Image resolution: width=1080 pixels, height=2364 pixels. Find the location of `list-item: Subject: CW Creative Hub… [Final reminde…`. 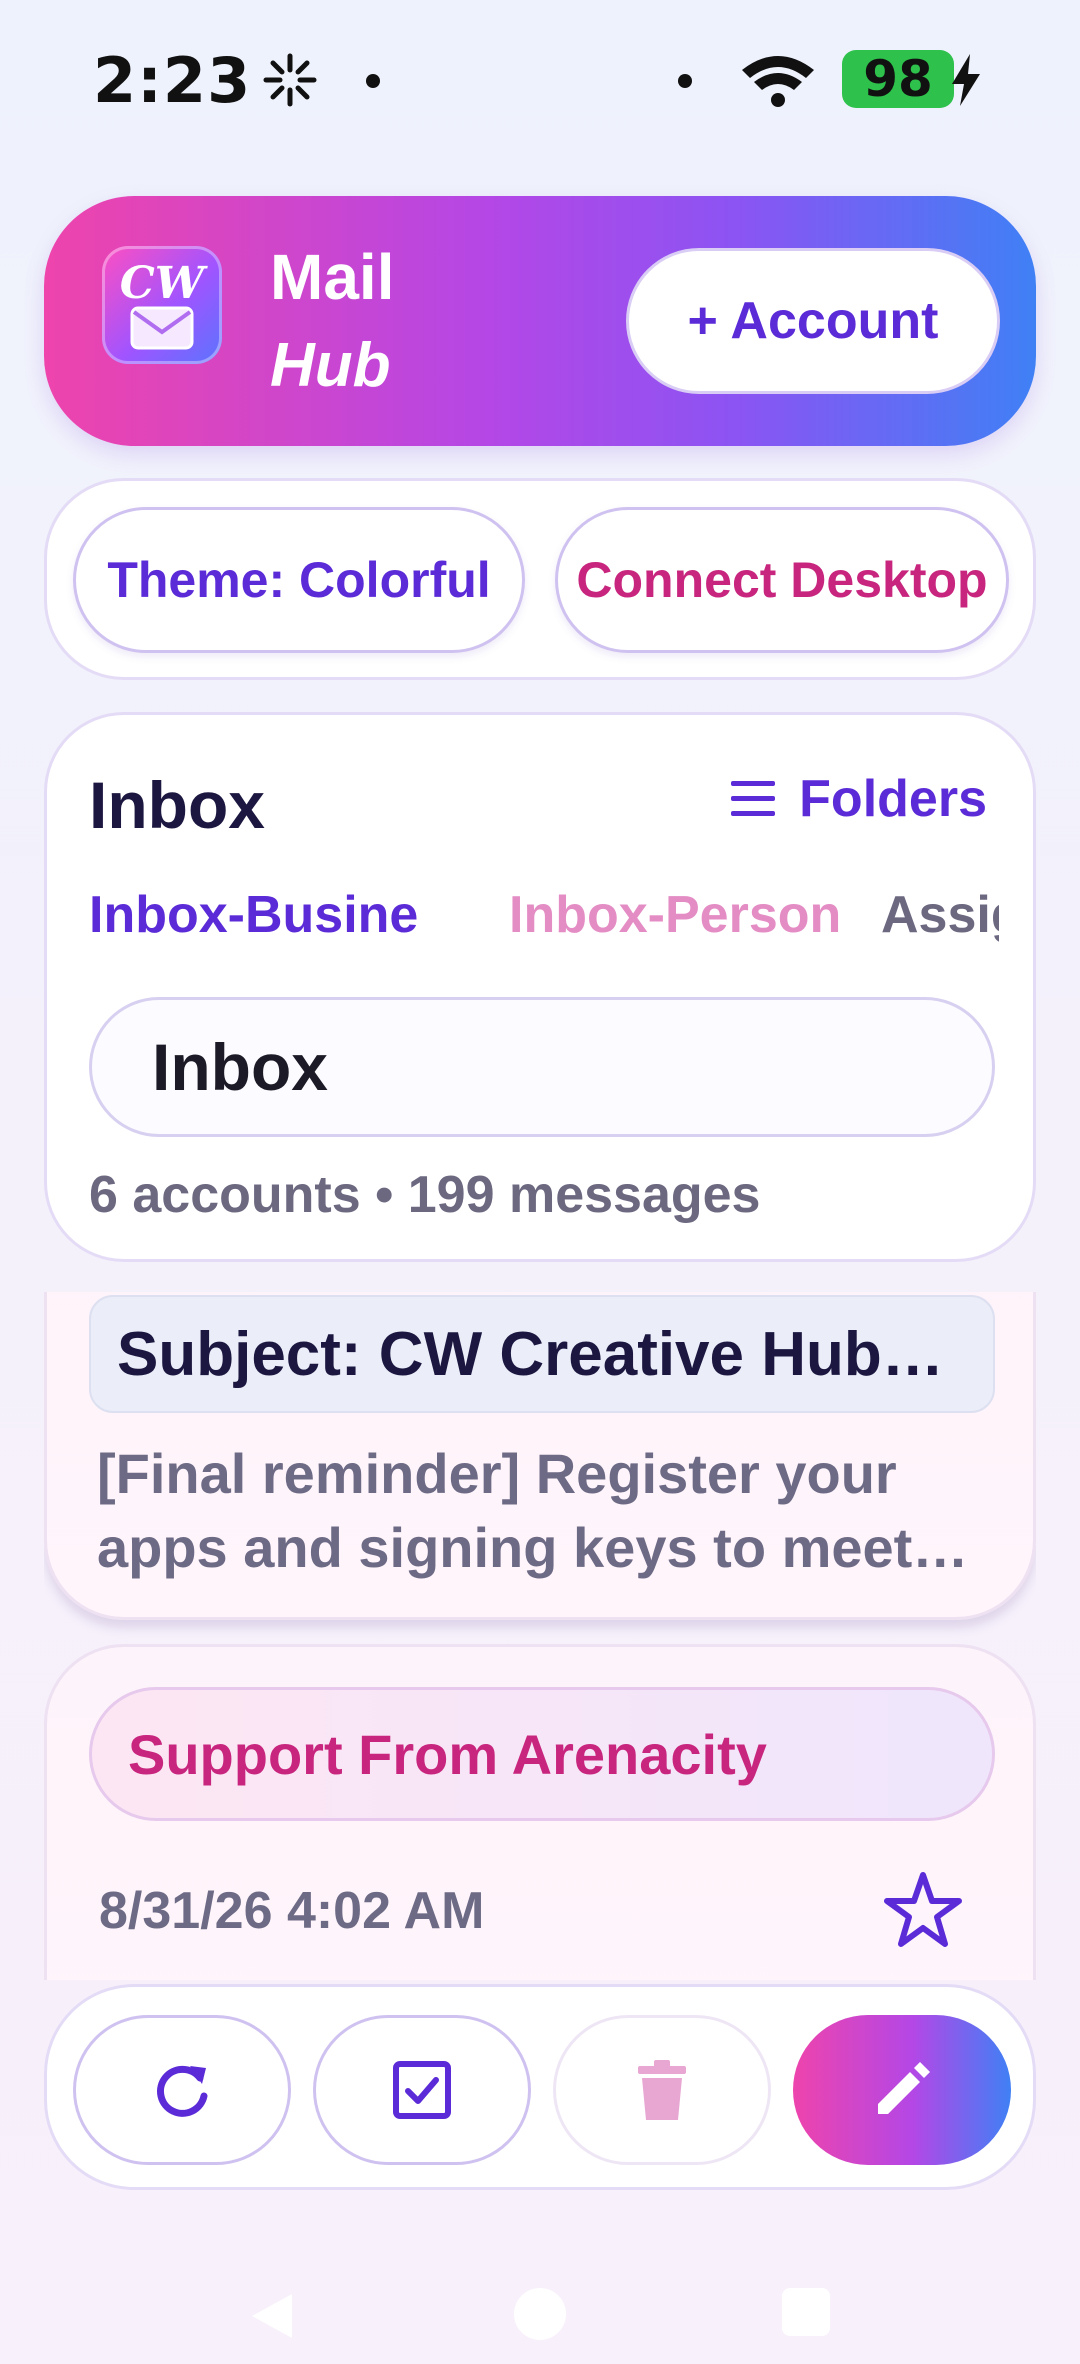

list-item: Subject: CW Creative Hub… [Final reminde… is located at coordinates (540, 1456).